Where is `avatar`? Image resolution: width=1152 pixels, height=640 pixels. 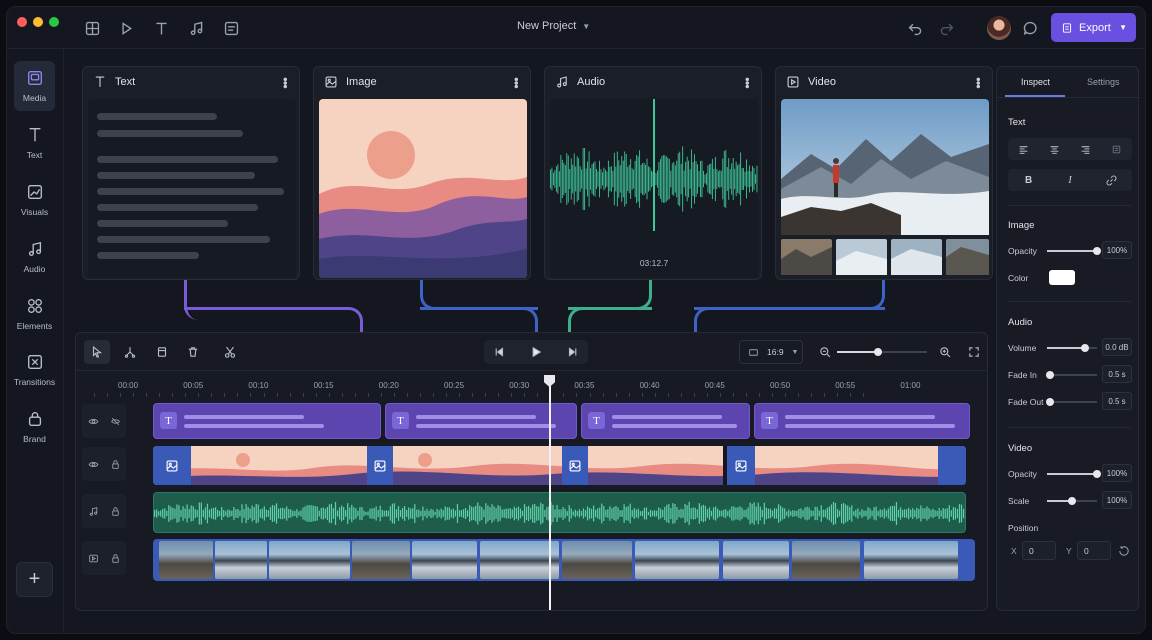
avatar is located at coordinates (999, 28).